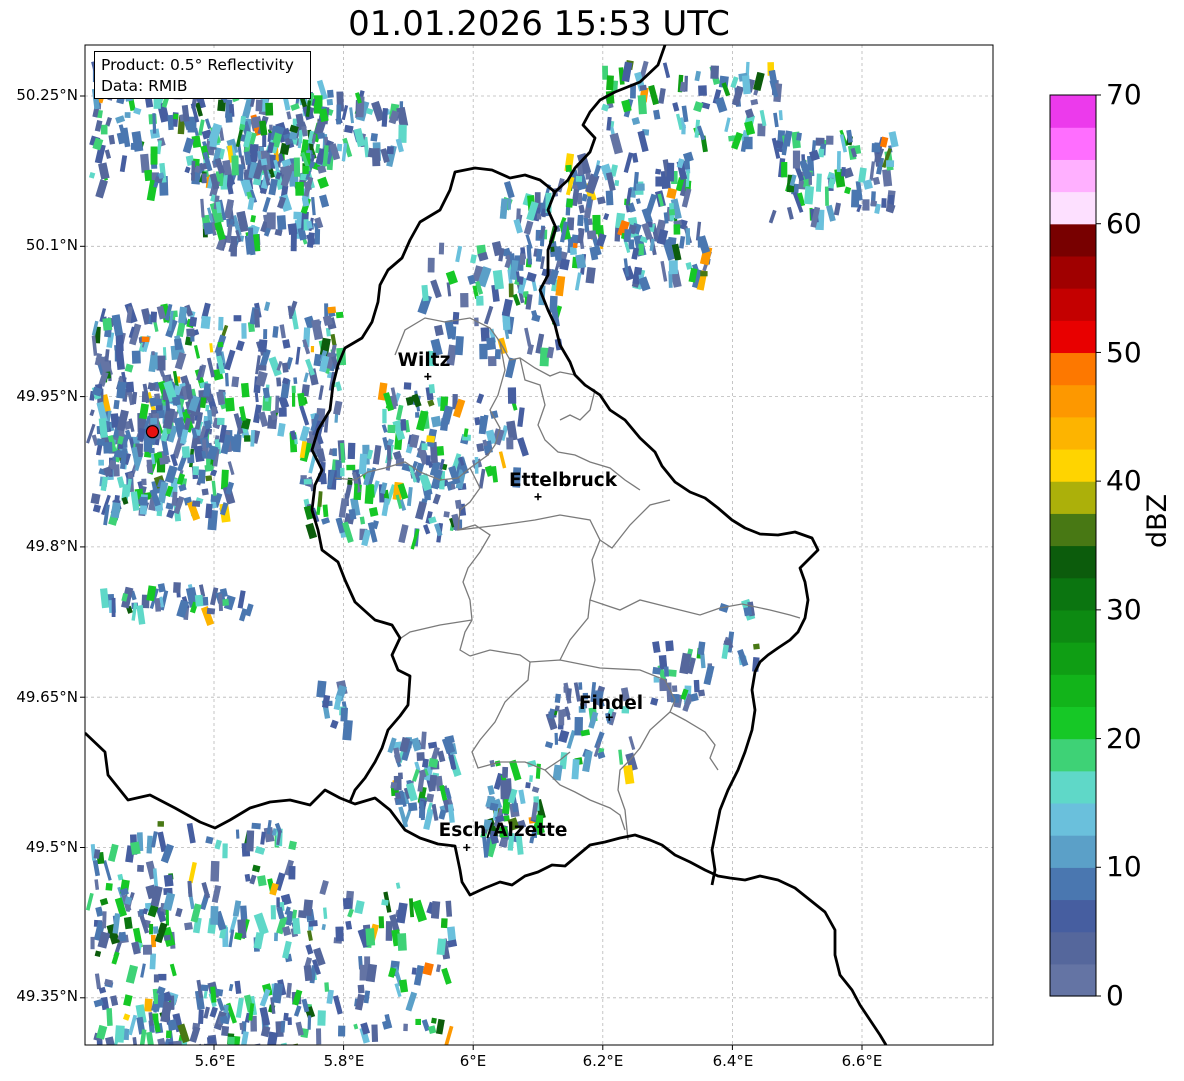  Describe the element at coordinates (611, 703) in the screenshot. I see `city-label-findel: Findel` at that location.